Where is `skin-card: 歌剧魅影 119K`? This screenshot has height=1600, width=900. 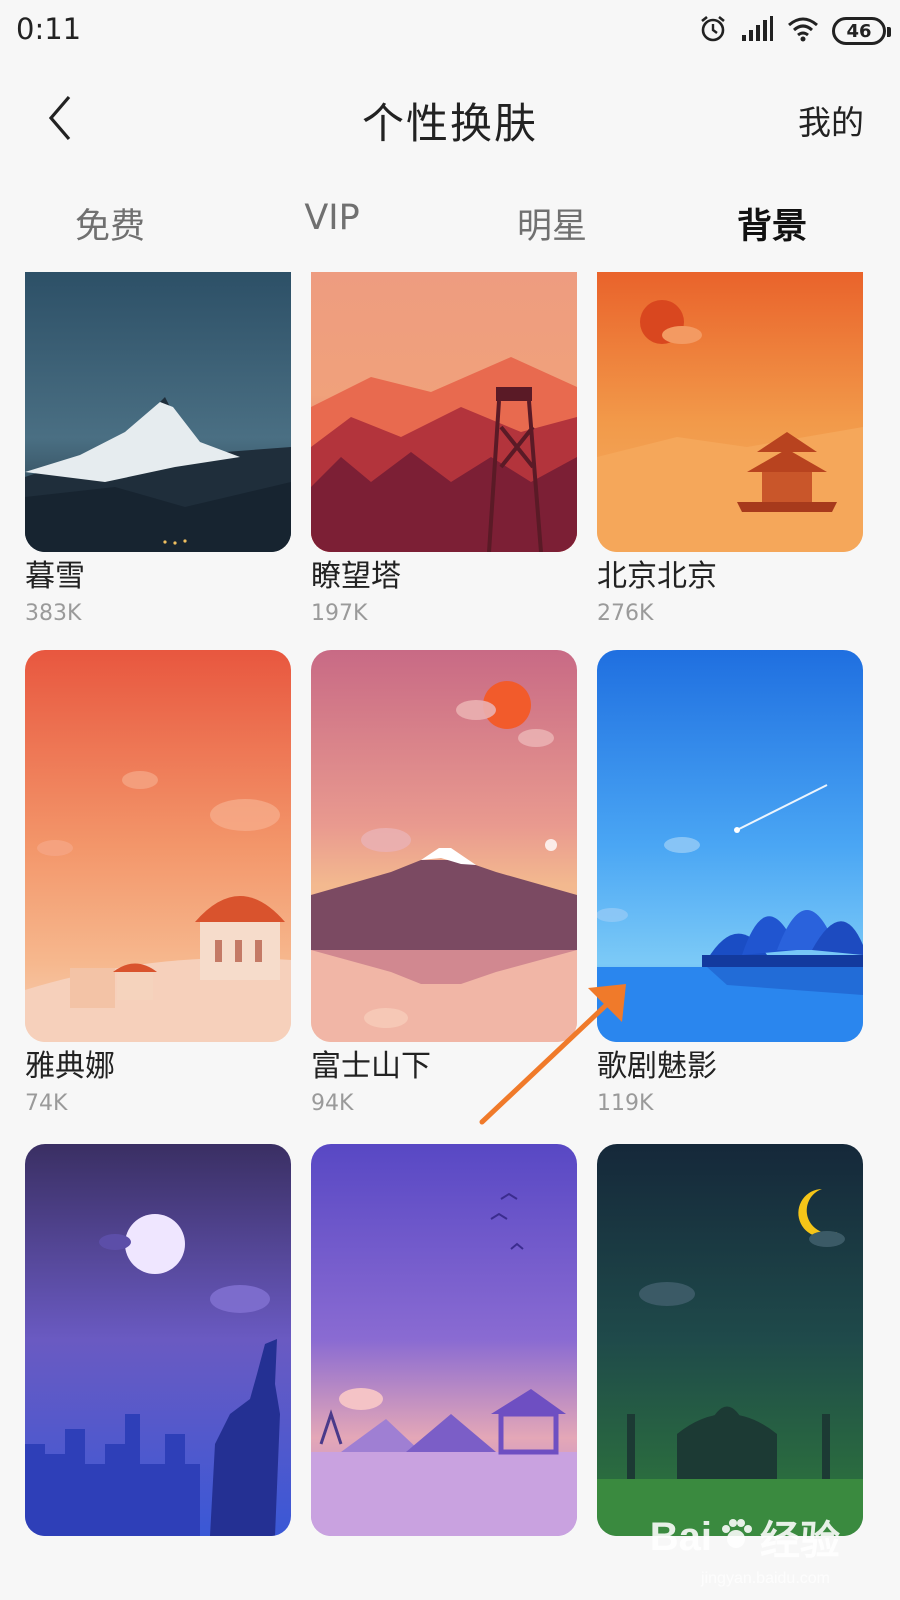
skin-card: 歌剧魅影 119K is located at coordinates (730, 885).